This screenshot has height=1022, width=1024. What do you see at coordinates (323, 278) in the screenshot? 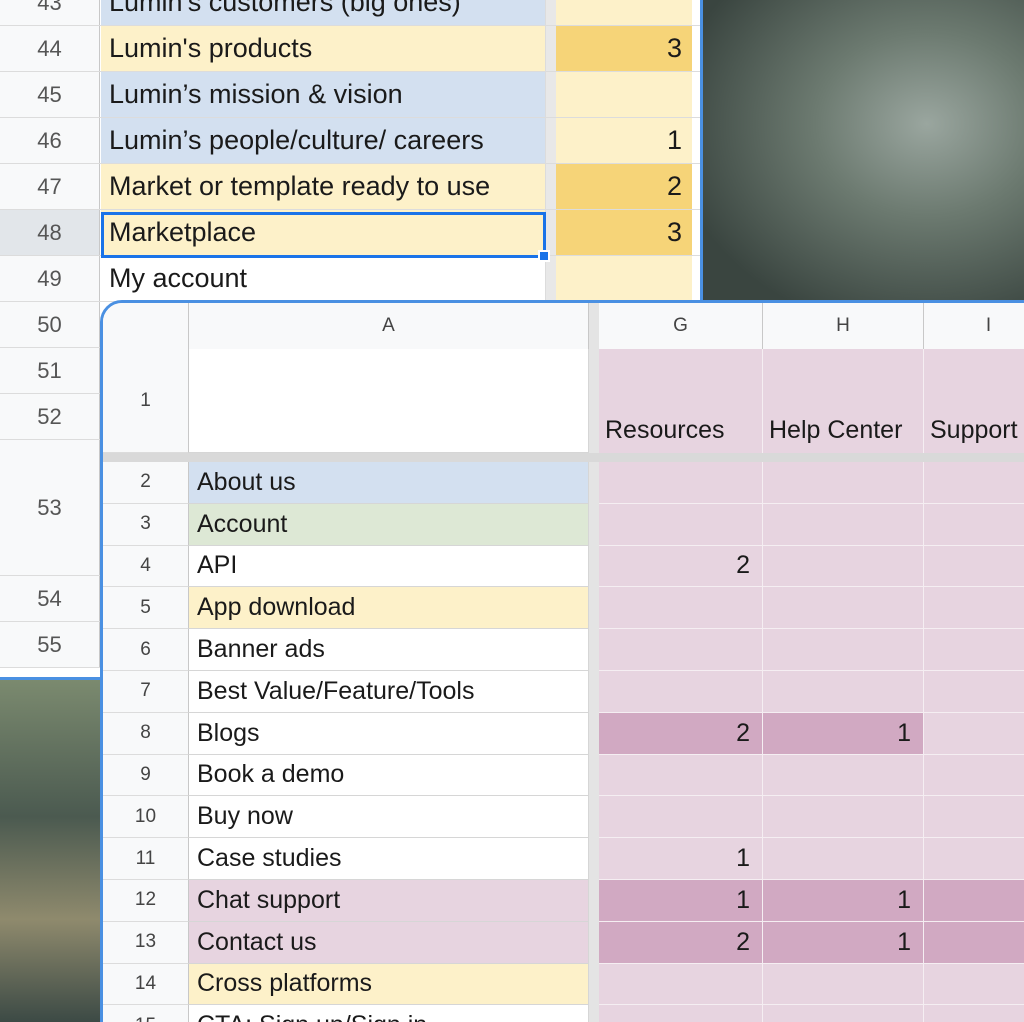
I see `back-cell-label: My account` at bounding box center [323, 278].